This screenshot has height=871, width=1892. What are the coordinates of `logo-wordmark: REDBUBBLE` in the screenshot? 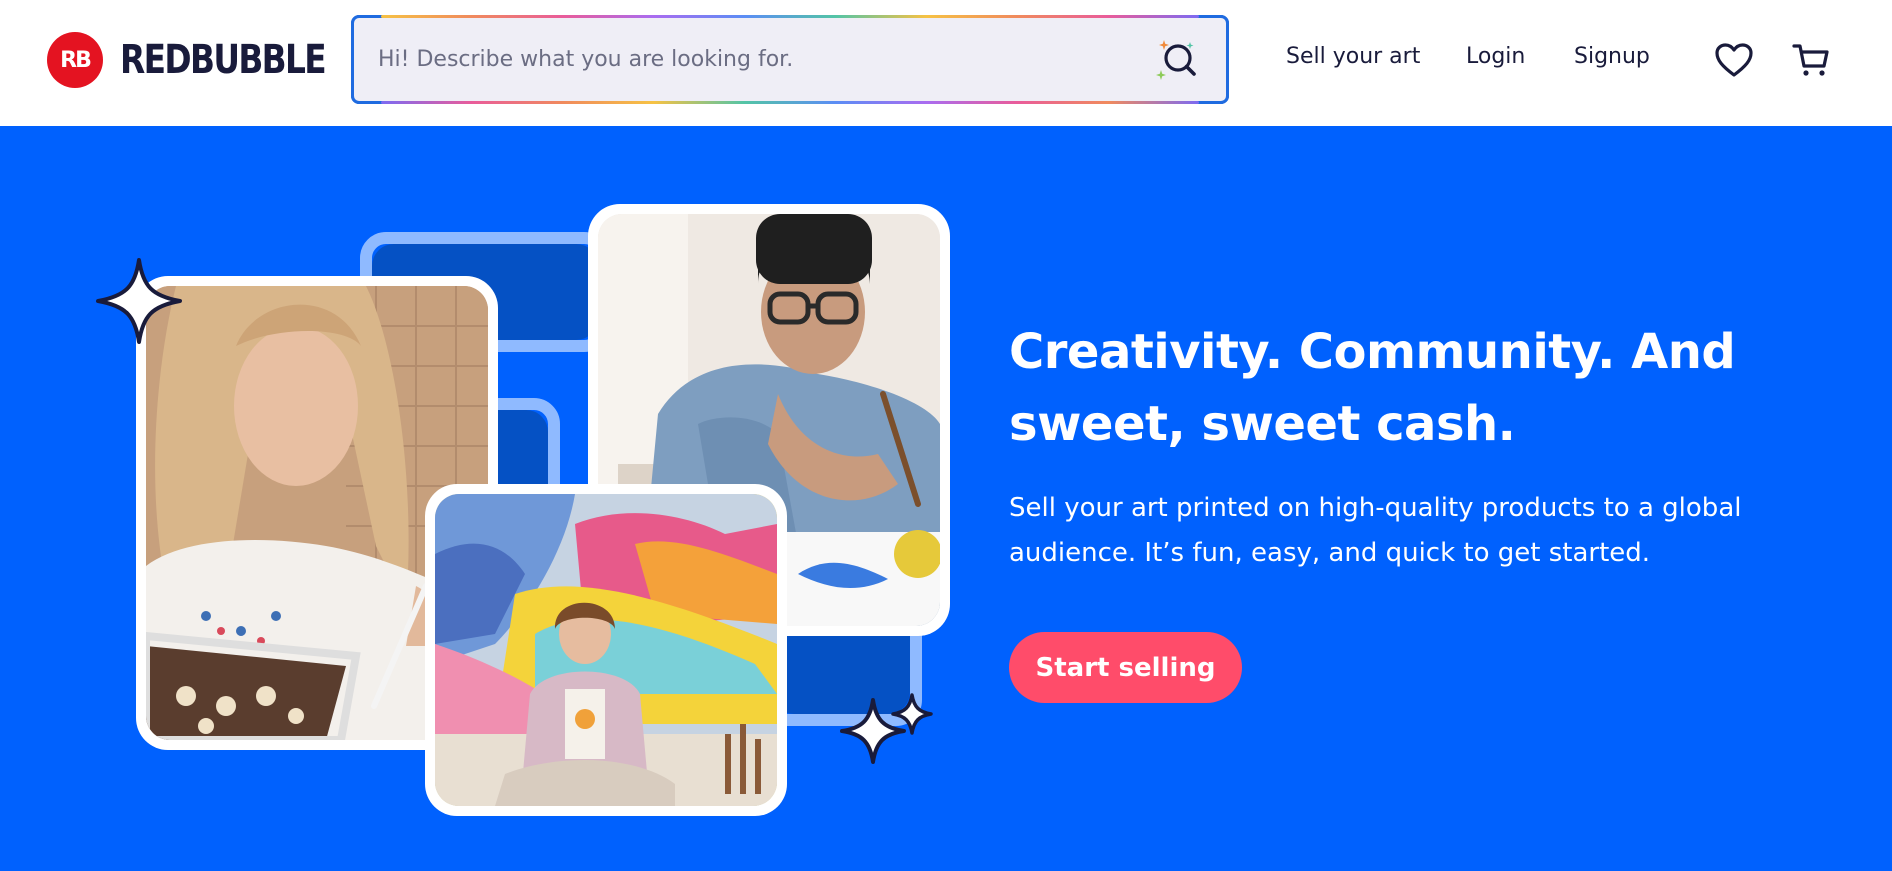 It's located at (223, 60).